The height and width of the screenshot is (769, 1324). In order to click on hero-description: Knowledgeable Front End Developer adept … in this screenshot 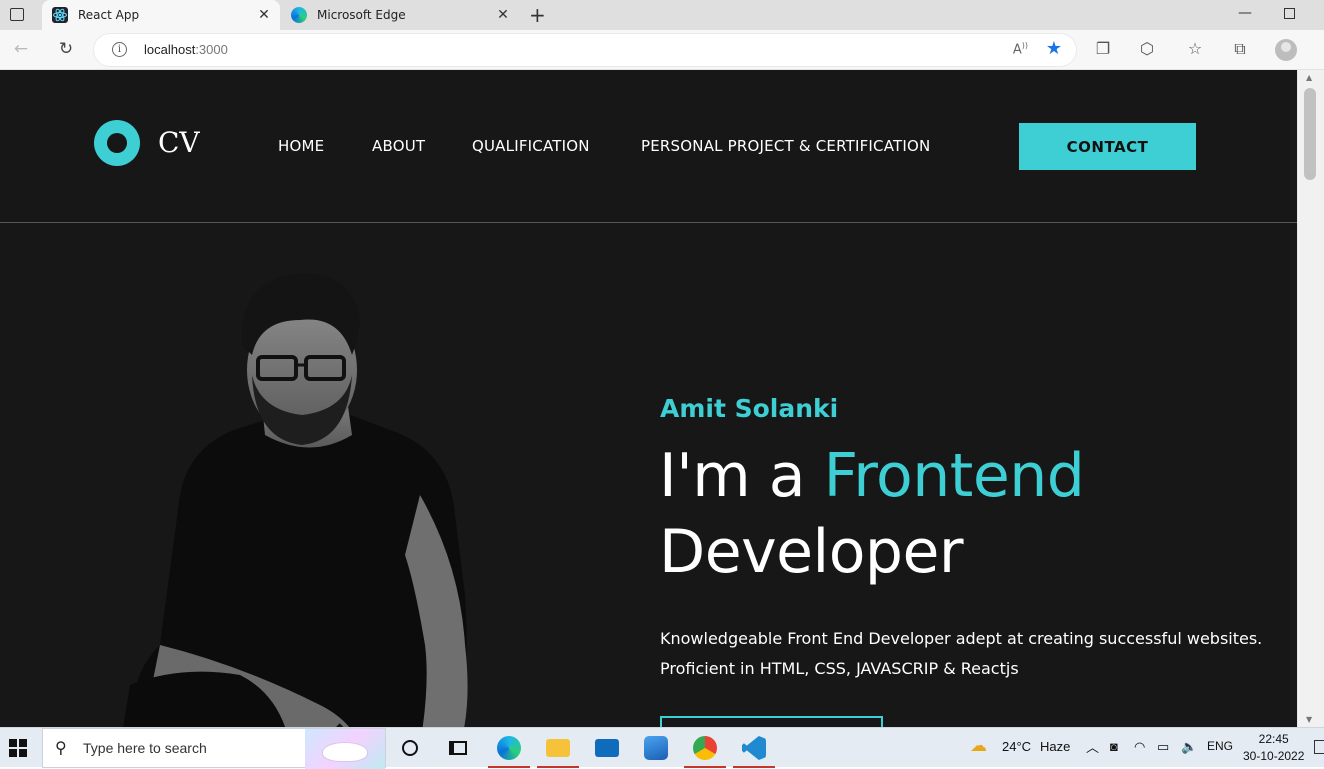, I will do `click(961, 653)`.